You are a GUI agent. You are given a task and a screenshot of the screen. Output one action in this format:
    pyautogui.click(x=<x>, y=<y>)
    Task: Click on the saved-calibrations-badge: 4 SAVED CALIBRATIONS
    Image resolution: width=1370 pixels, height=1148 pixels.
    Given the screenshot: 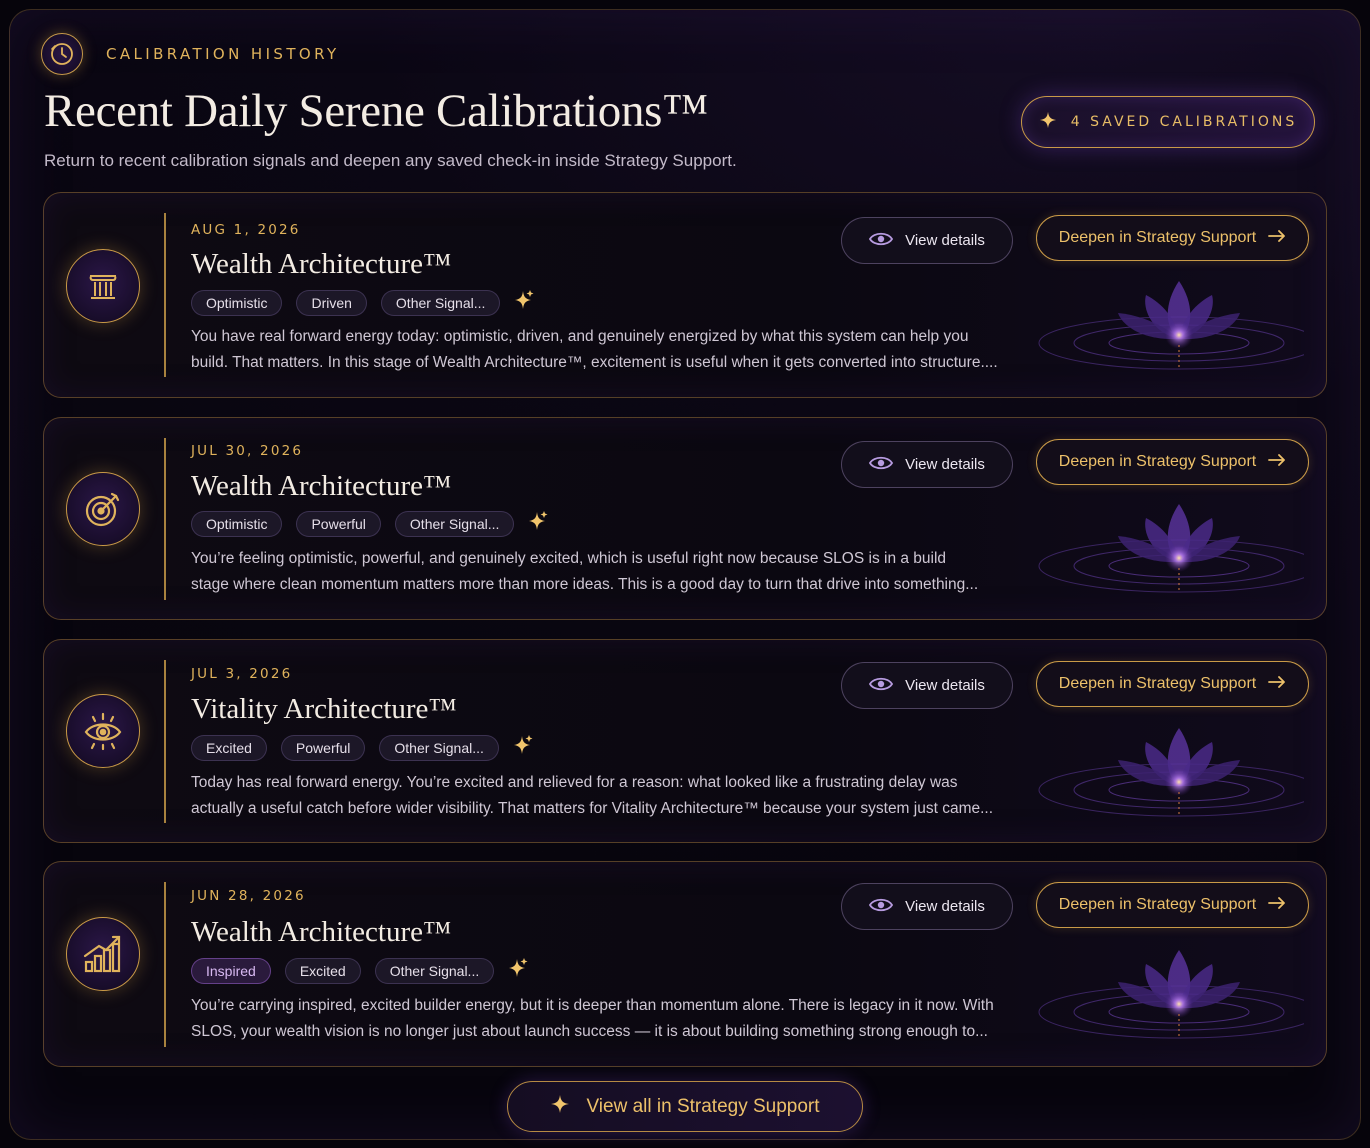 What is the action you would take?
    pyautogui.click(x=1168, y=122)
    